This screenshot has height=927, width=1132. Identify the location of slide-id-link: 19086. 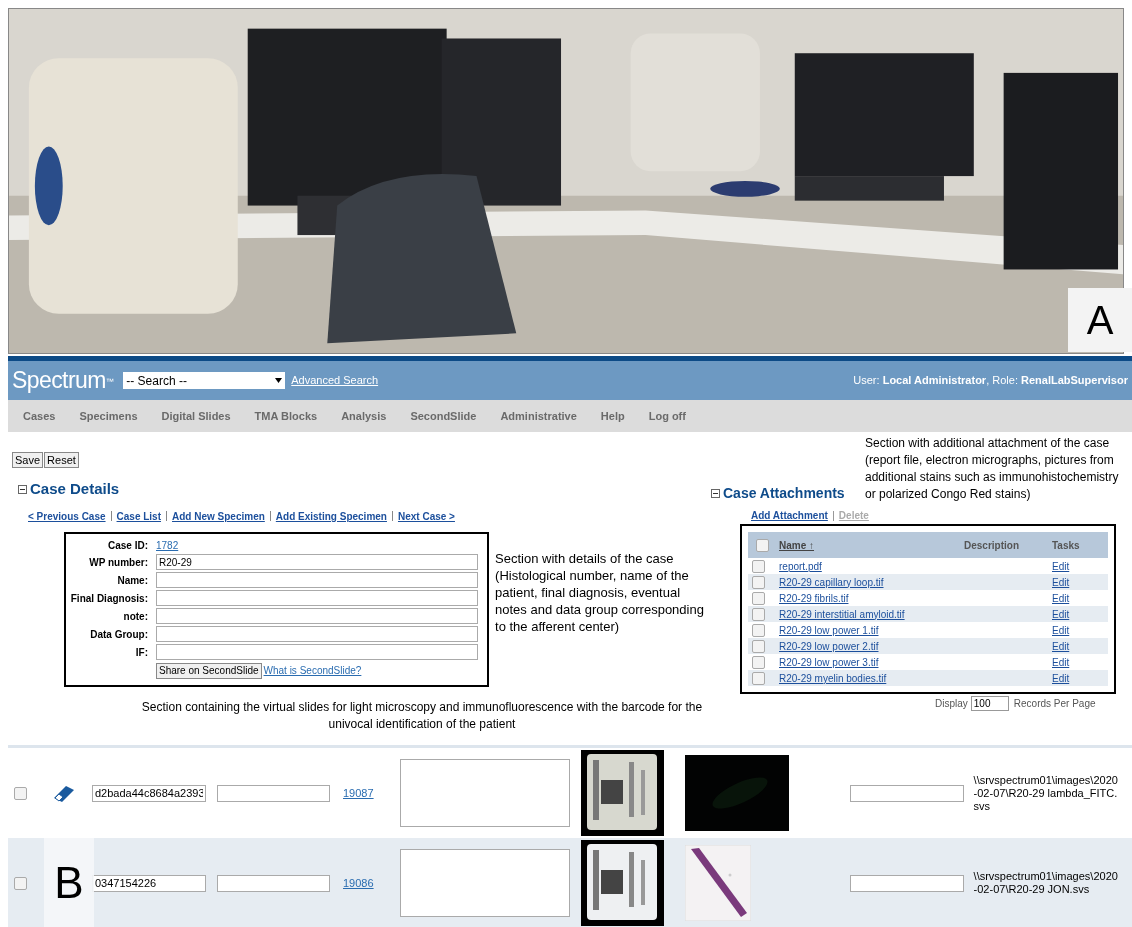
(358, 883).